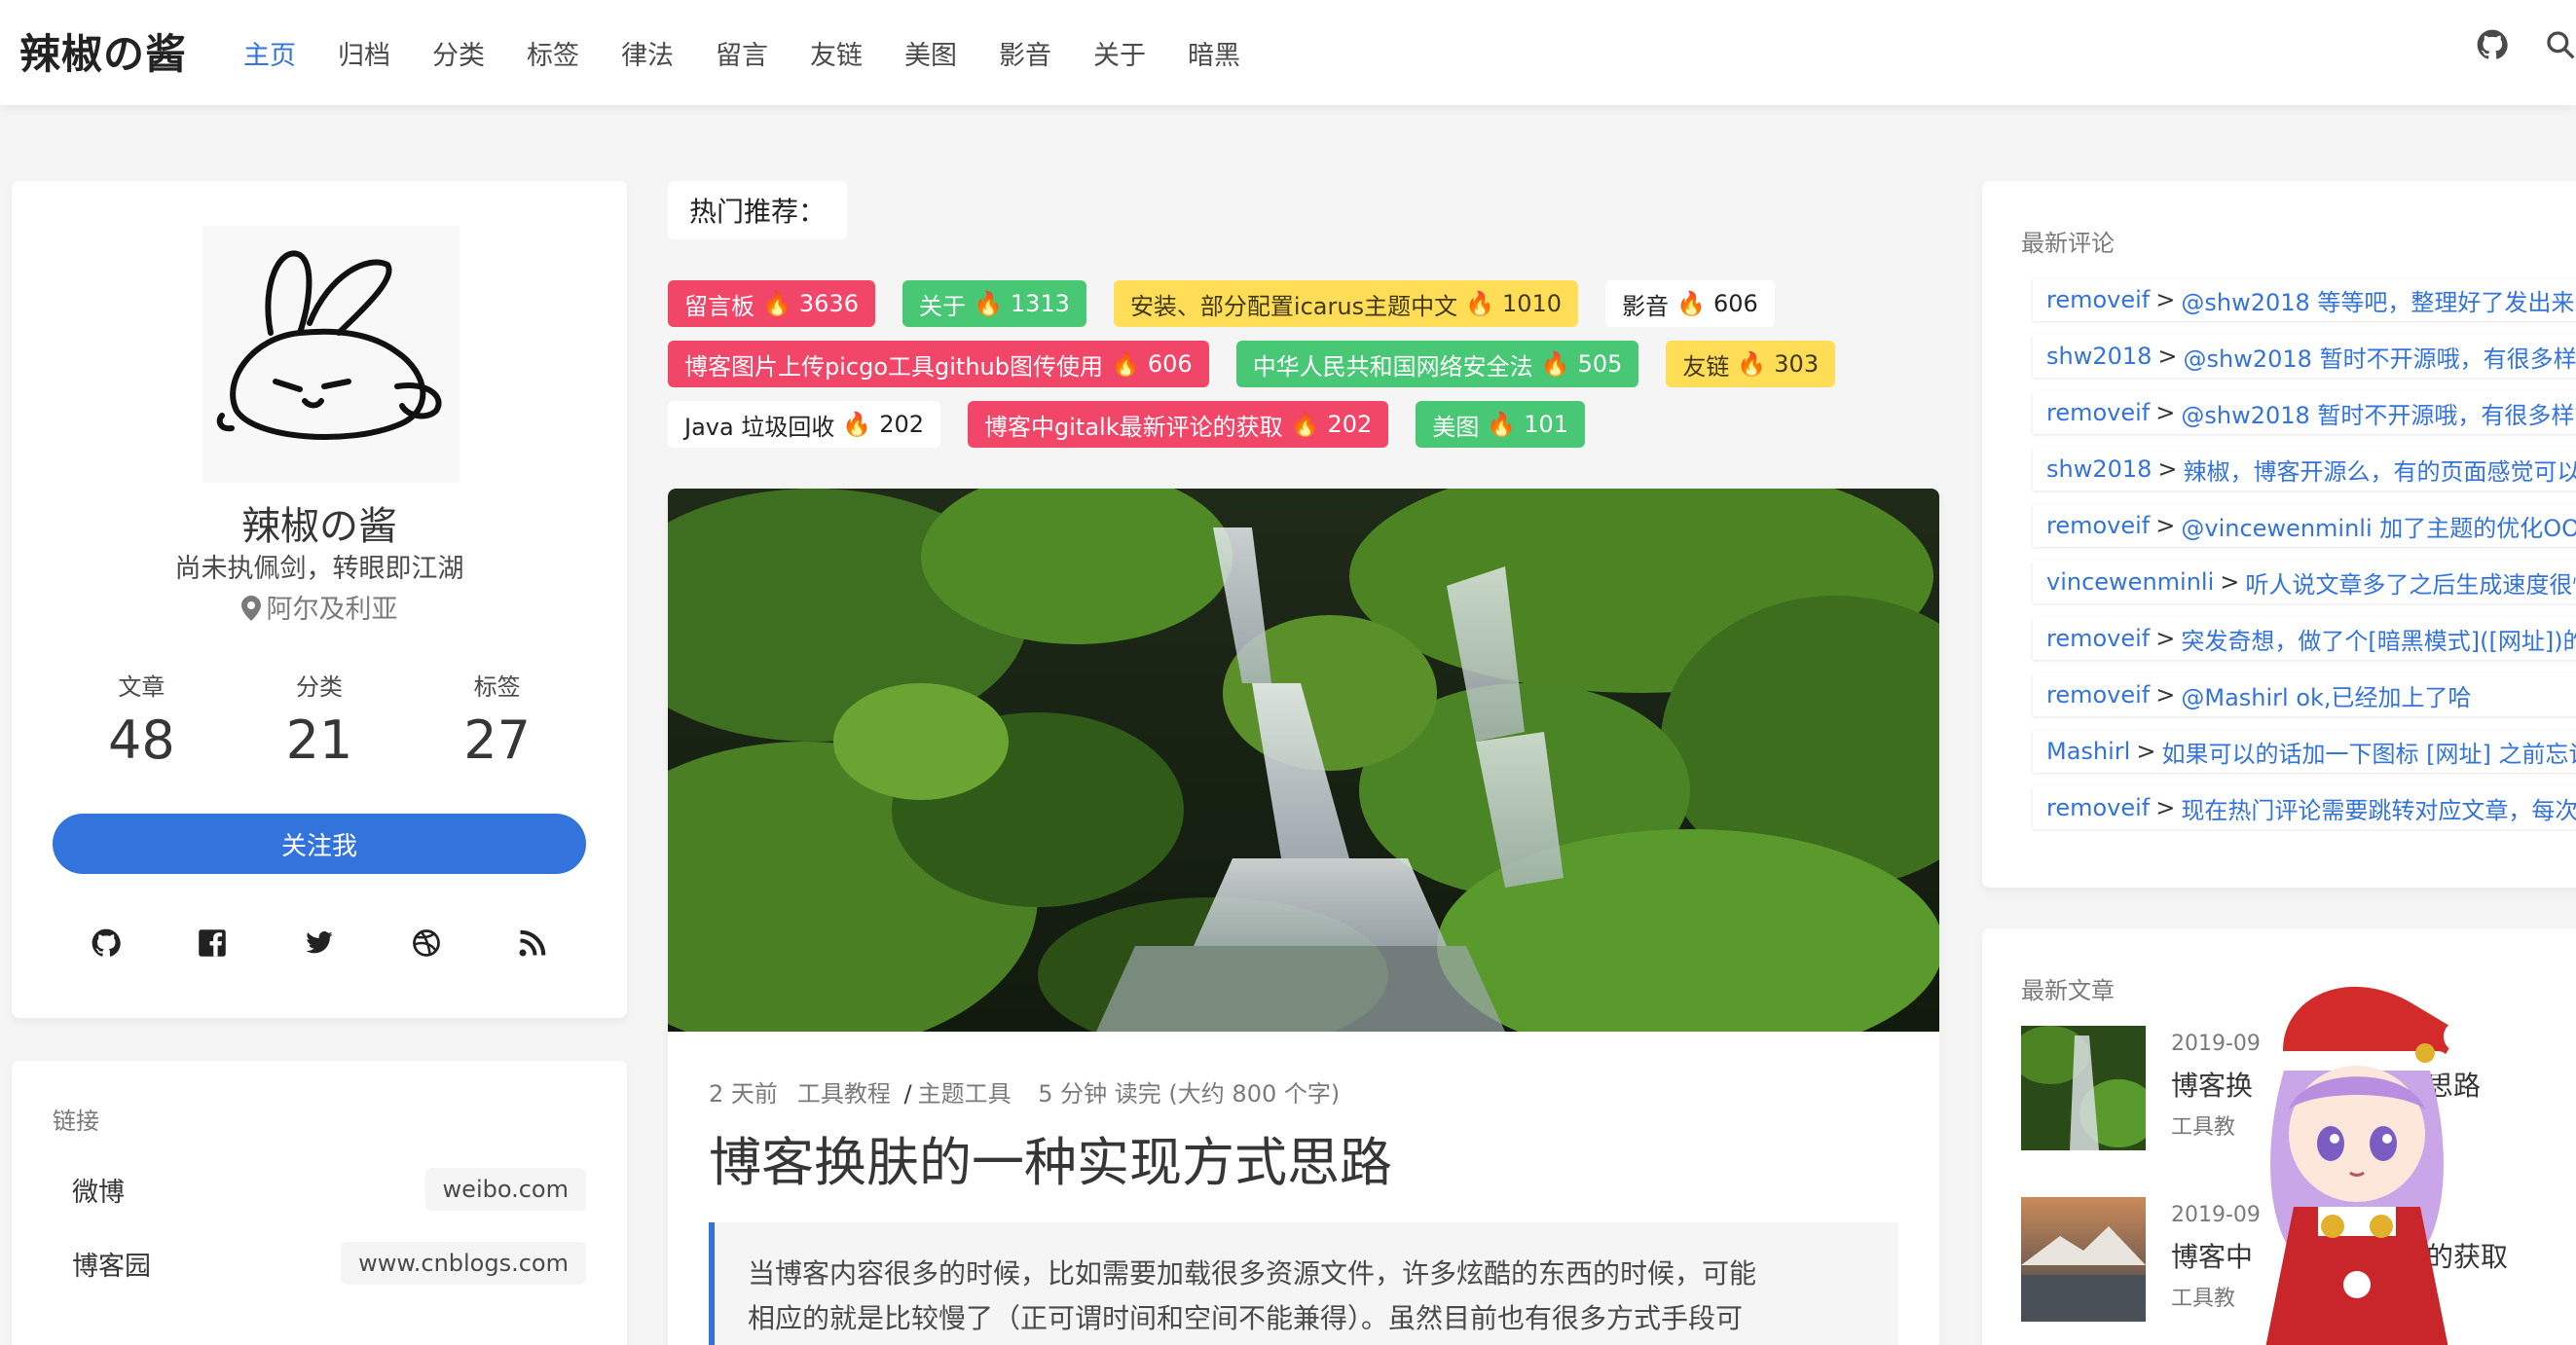  What do you see at coordinates (2378, 808) in the screenshot?
I see `comment-text: 现在热门评论需要跳转对应文章，每次` at bounding box center [2378, 808].